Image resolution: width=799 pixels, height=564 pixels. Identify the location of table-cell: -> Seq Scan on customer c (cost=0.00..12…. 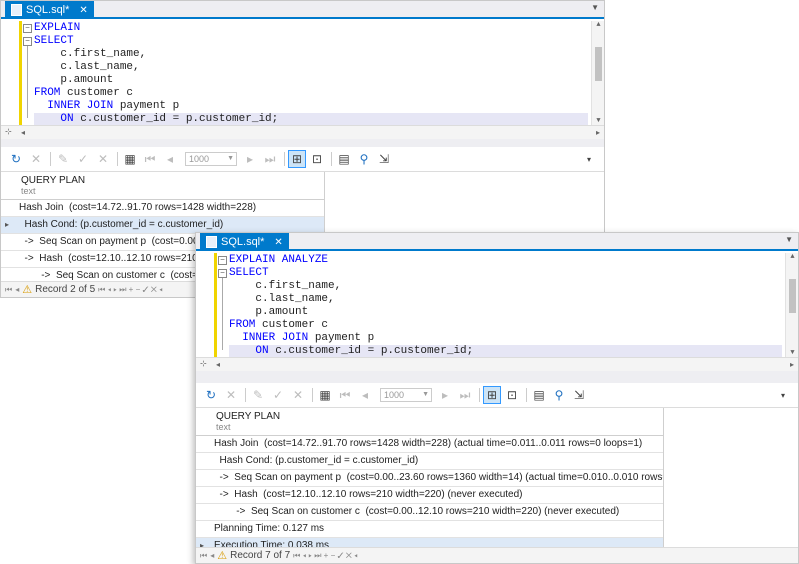
(416, 511).